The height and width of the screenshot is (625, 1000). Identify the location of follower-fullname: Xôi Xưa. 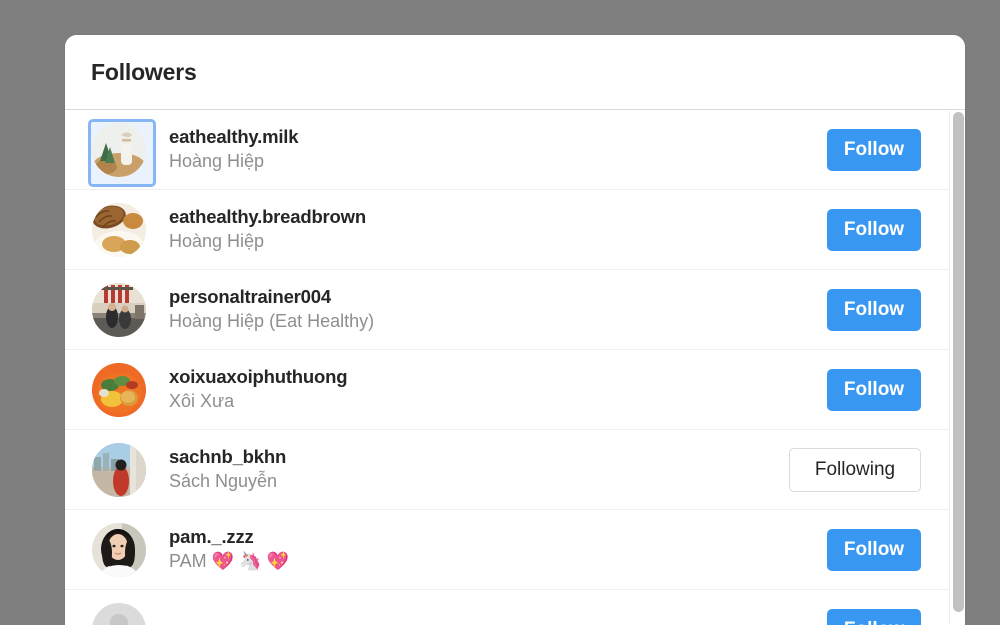
(498, 402).